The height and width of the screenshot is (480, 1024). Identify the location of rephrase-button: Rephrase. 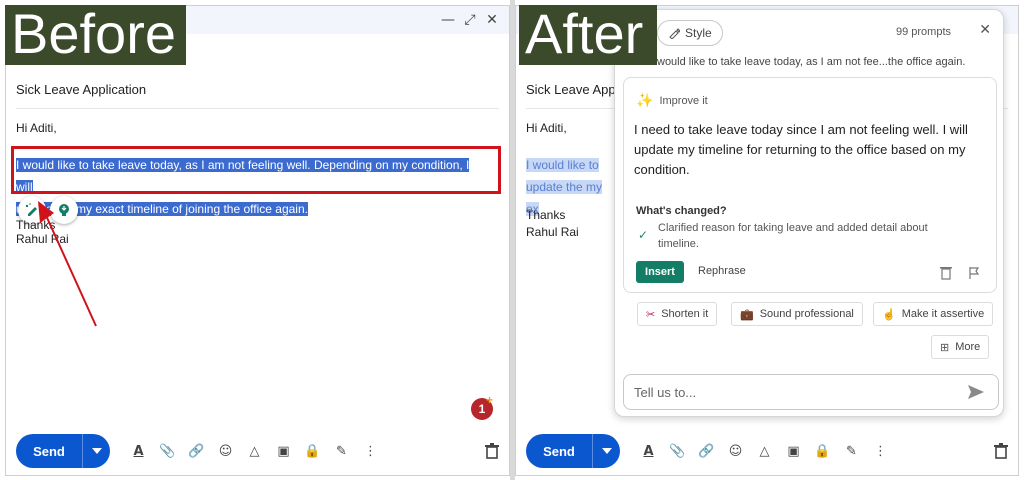
(722, 271).